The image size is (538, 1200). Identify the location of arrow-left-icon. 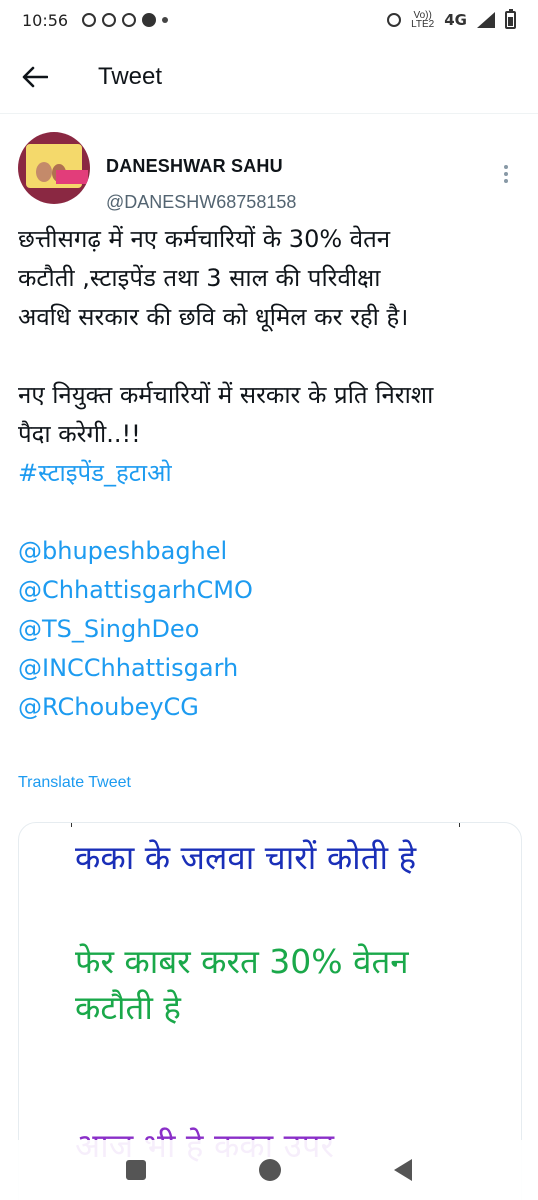
(35, 76).